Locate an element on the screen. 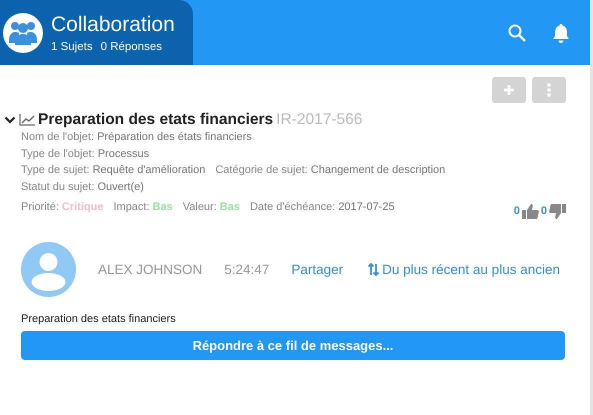 Image resolution: width=593 pixels, height=415 pixels. bell-icon is located at coordinates (561, 32).